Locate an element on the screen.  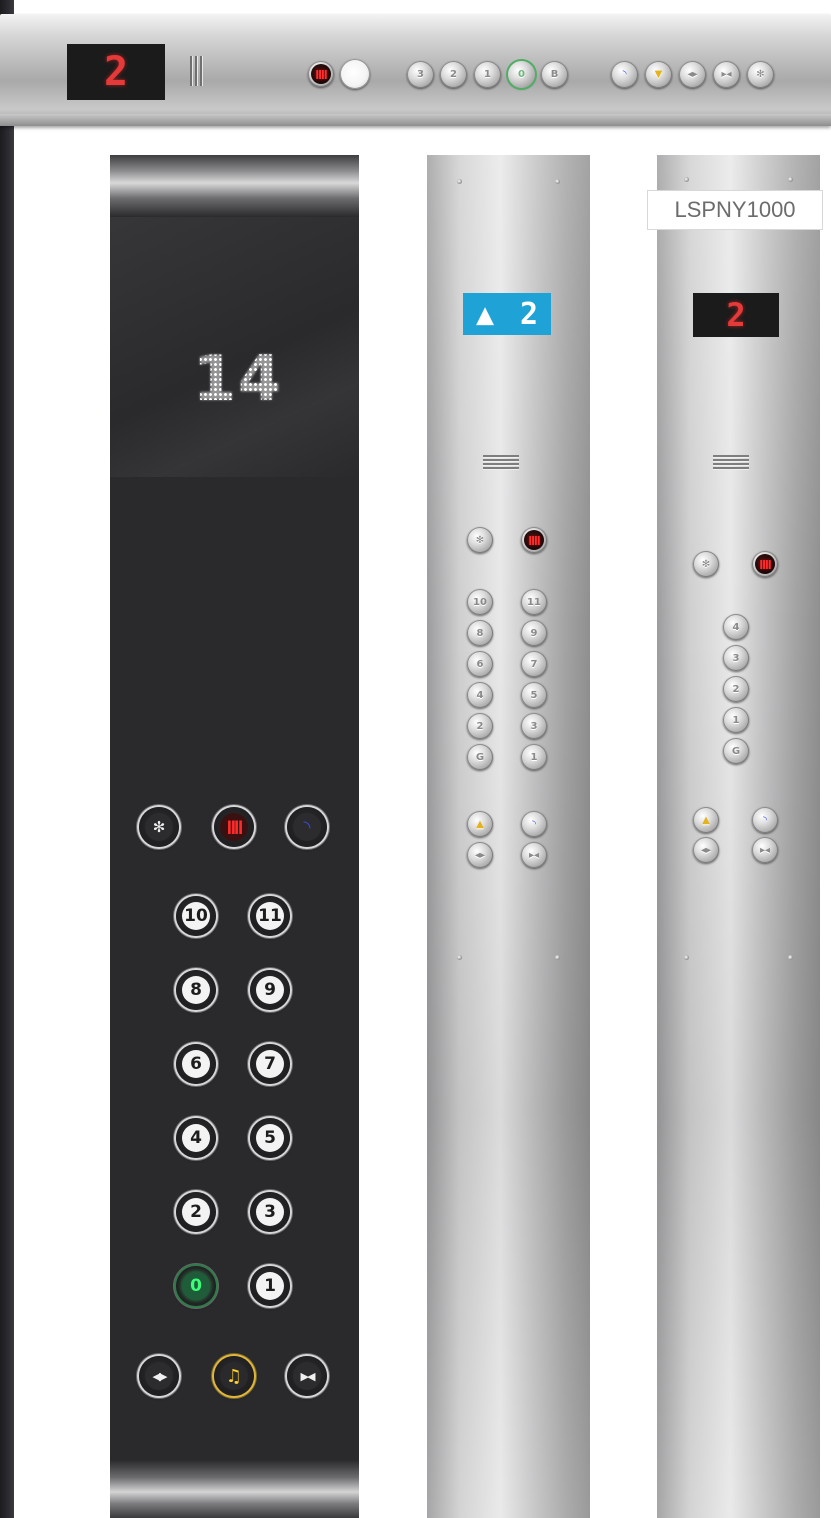
dot-matrix-floor-display: 14 is located at coordinates (237, 378).